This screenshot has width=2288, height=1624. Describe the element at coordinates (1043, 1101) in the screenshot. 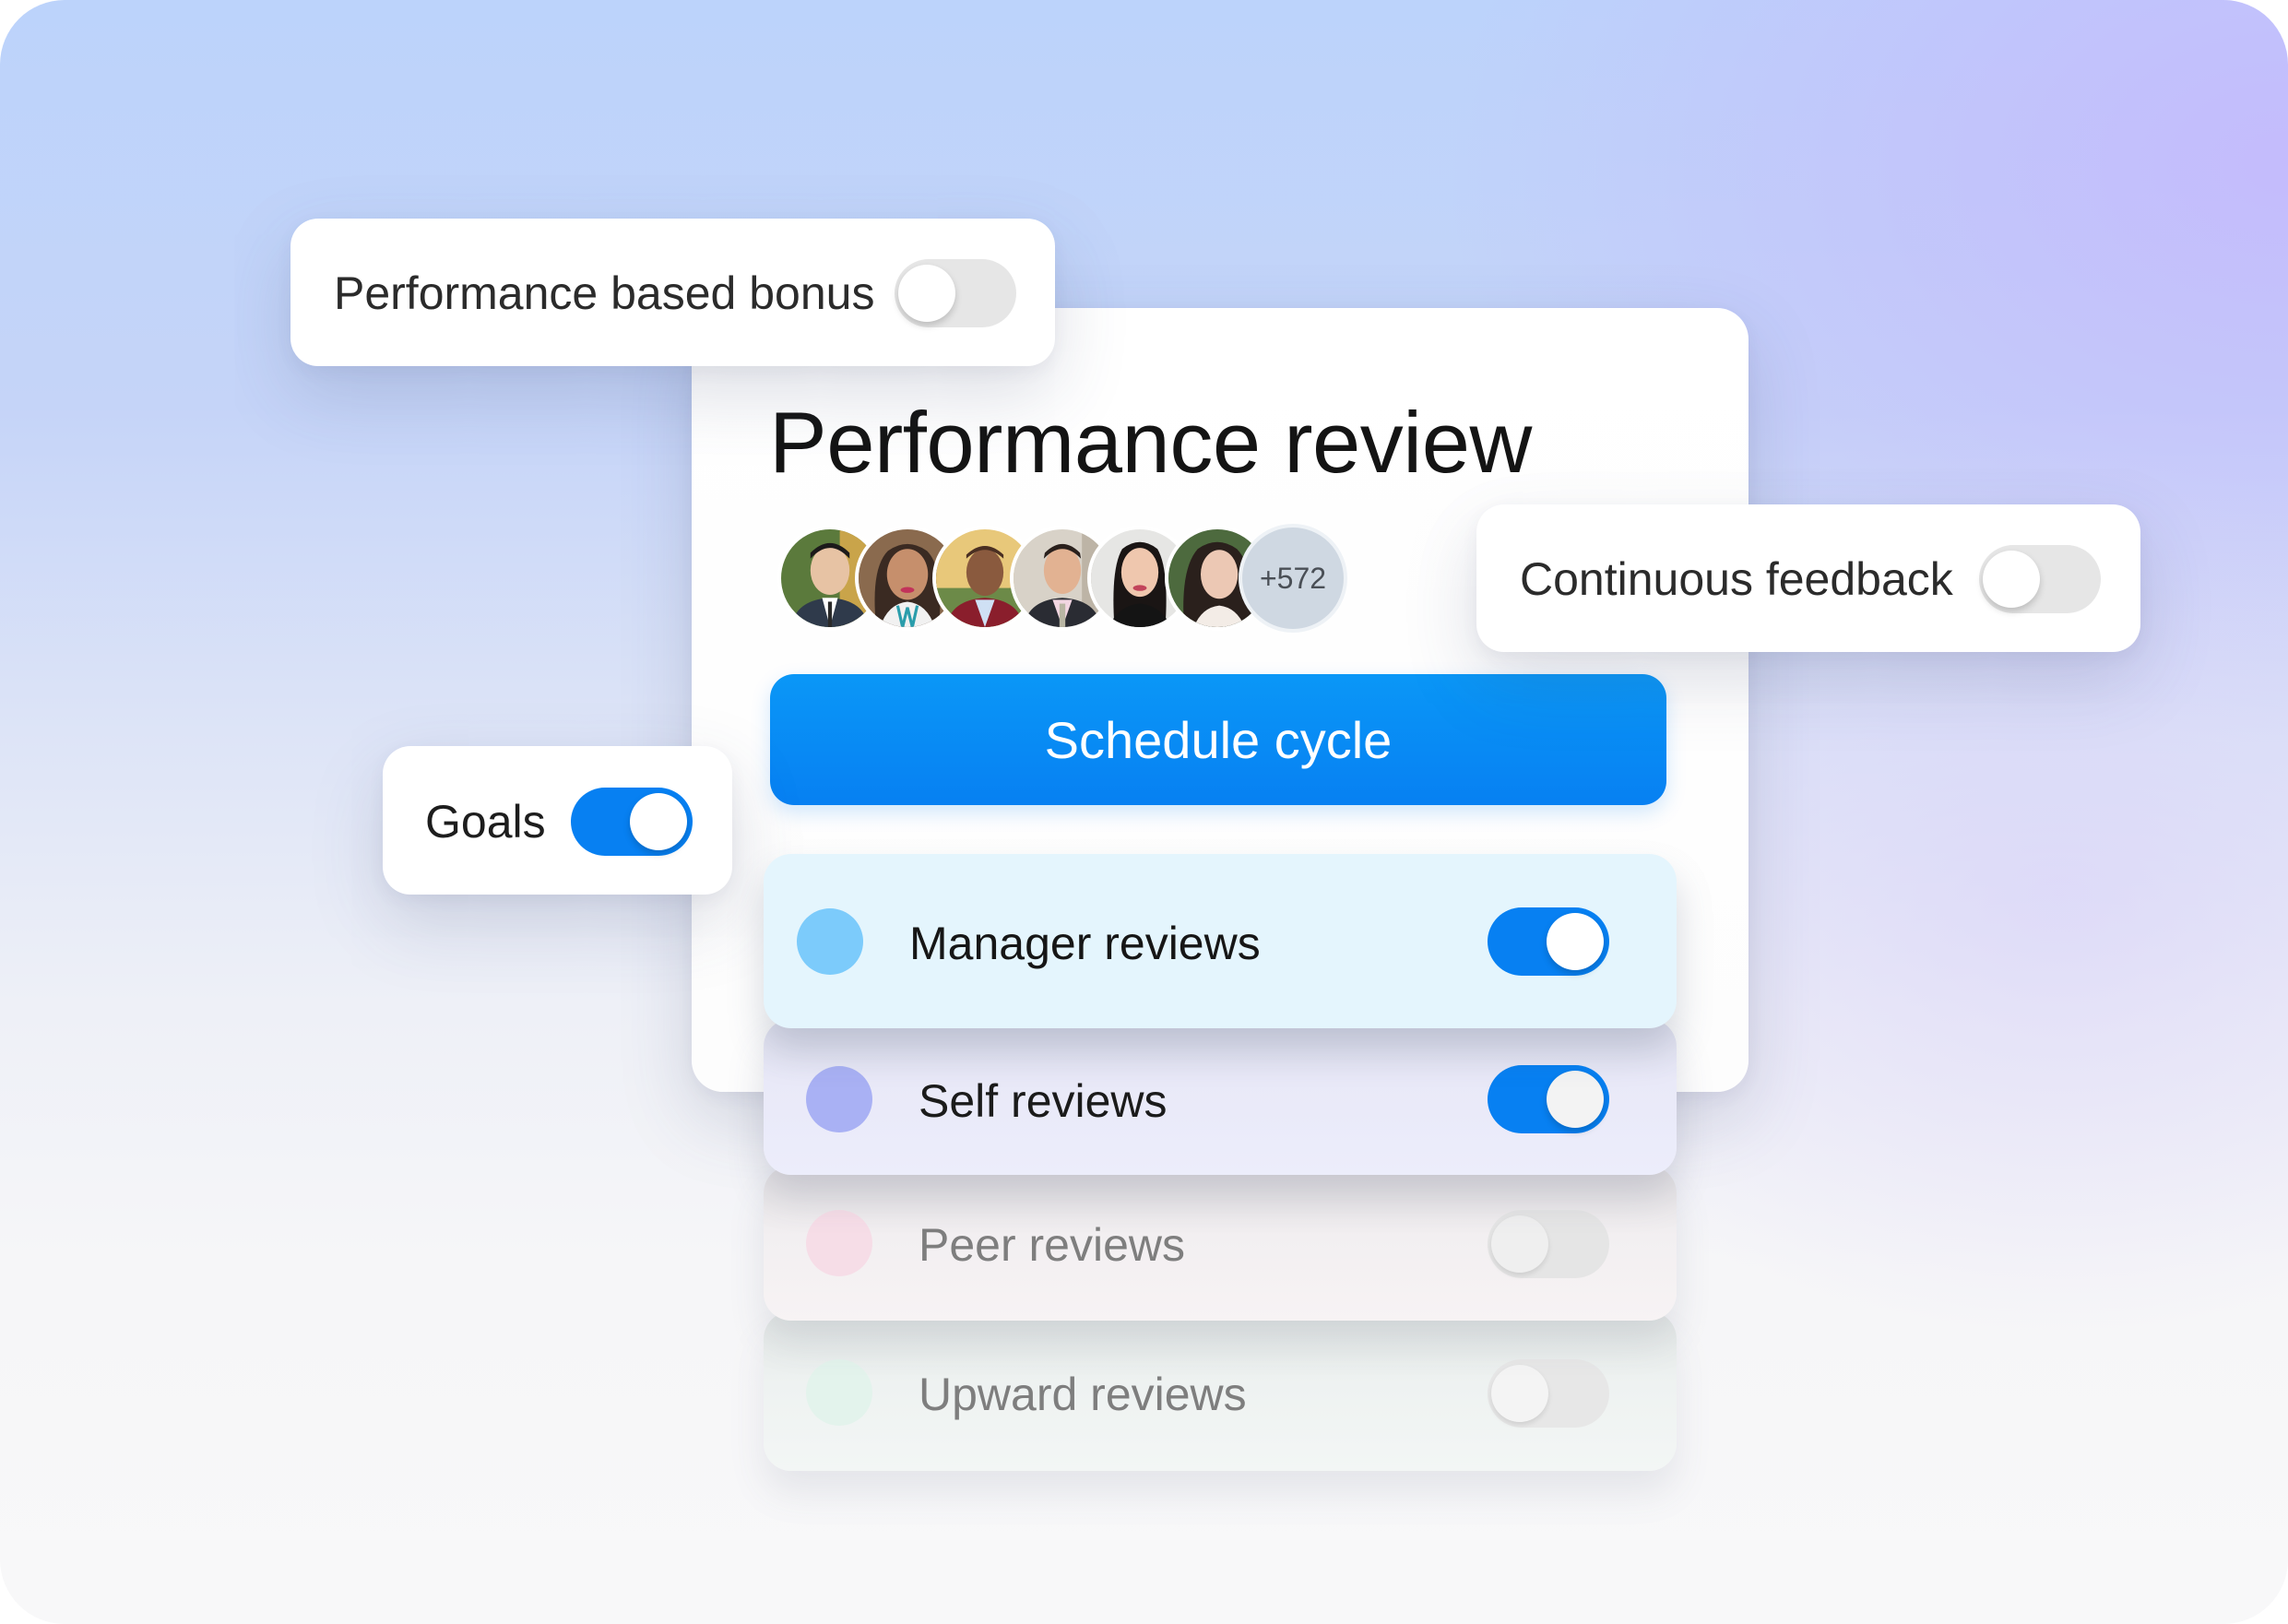

I see `review-row-label: Self reviews` at that location.